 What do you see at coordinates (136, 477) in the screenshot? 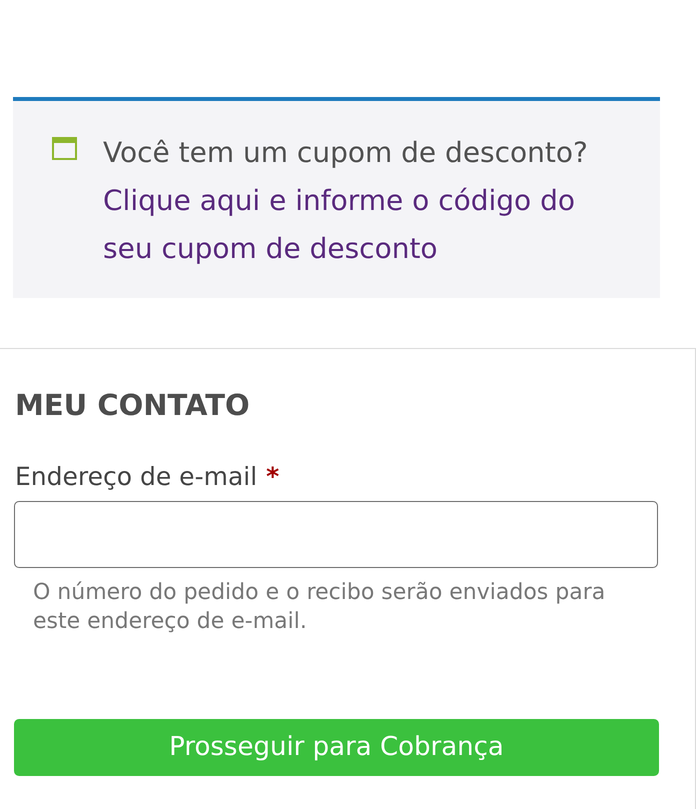
I see `field-label: Endereço de e-mail` at bounding box center [136, 477].